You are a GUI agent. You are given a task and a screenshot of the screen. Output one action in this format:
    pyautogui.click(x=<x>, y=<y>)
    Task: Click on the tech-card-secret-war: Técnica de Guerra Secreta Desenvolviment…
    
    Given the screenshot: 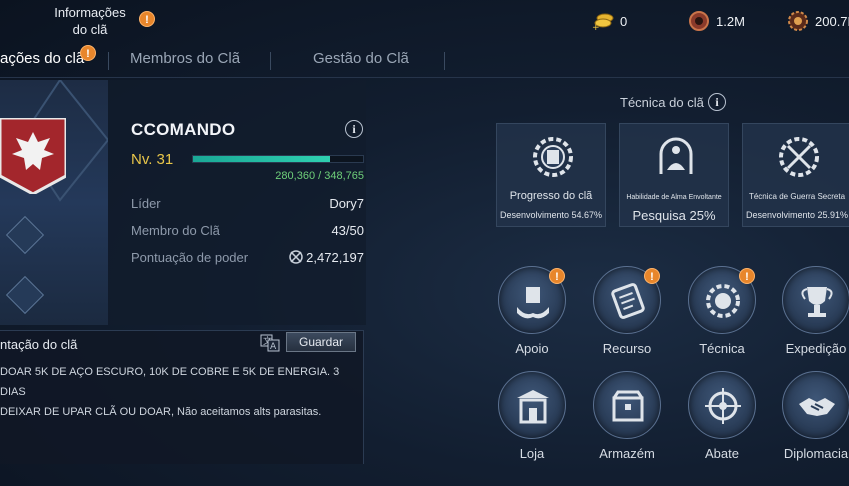 What is the action you would take?
    pyautogui.click(x=795, y=175)
    